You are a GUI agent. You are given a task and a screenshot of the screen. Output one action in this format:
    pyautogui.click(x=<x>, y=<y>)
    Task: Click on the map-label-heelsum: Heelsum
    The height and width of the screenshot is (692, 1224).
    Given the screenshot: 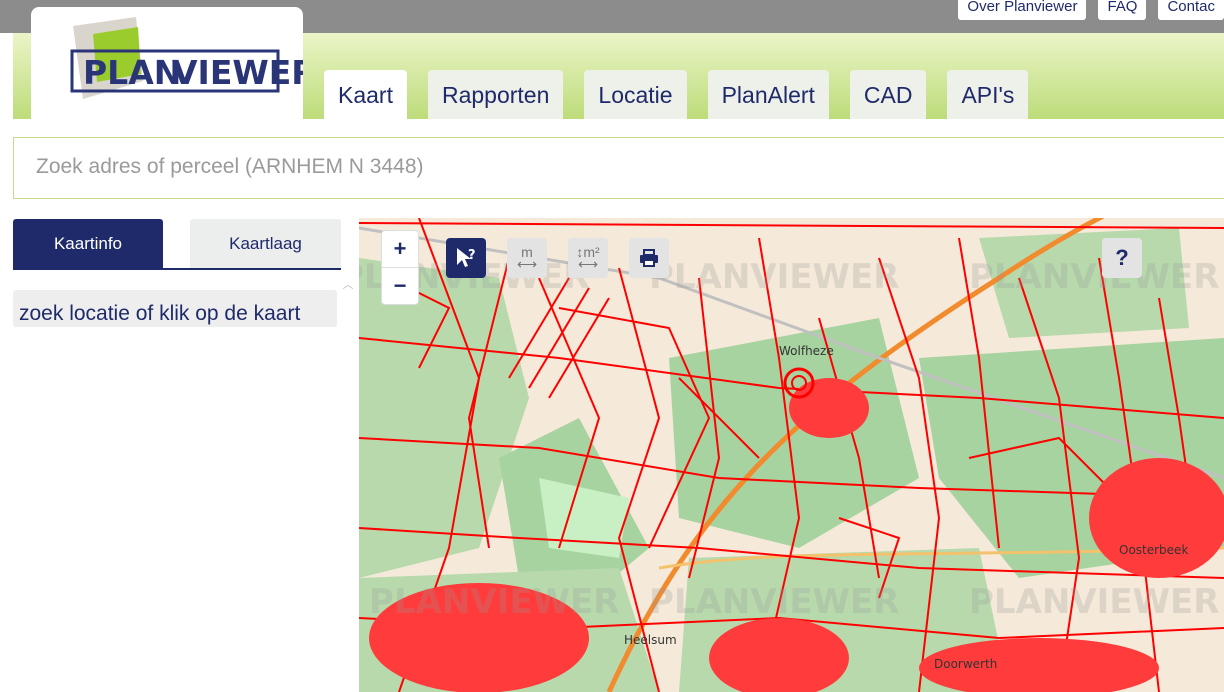 What is the action you would take?
    pyautogui.click(x=650, y=640)
    